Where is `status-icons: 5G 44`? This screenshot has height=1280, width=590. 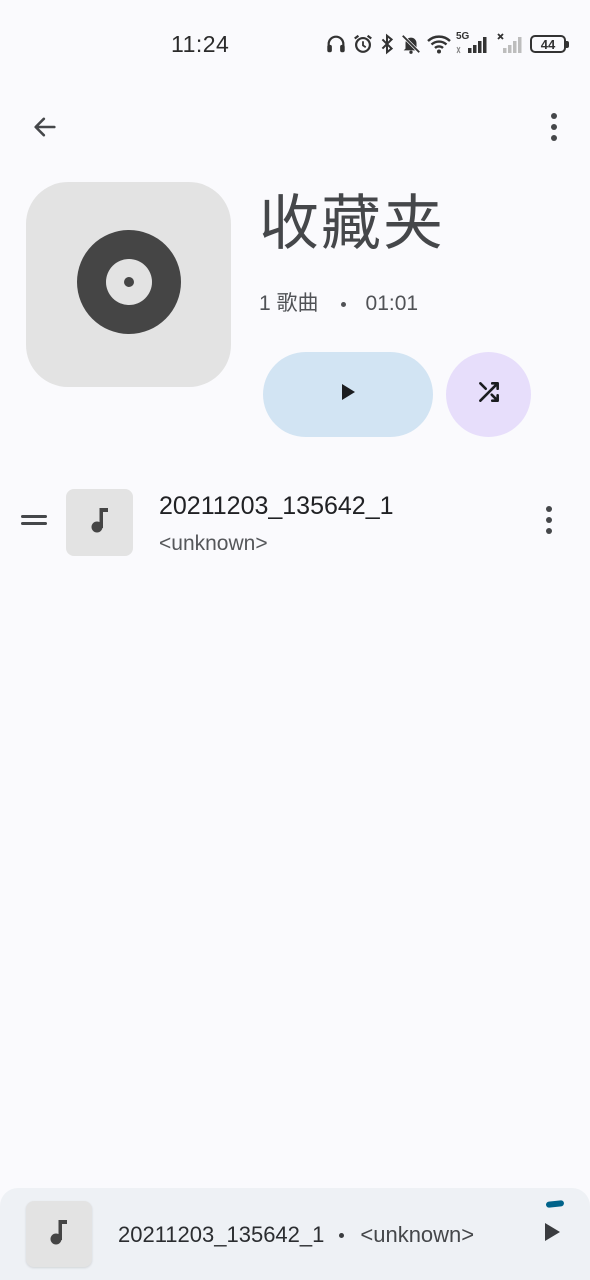 status-icons: 5G 44 is located at coordinates (447, 43).